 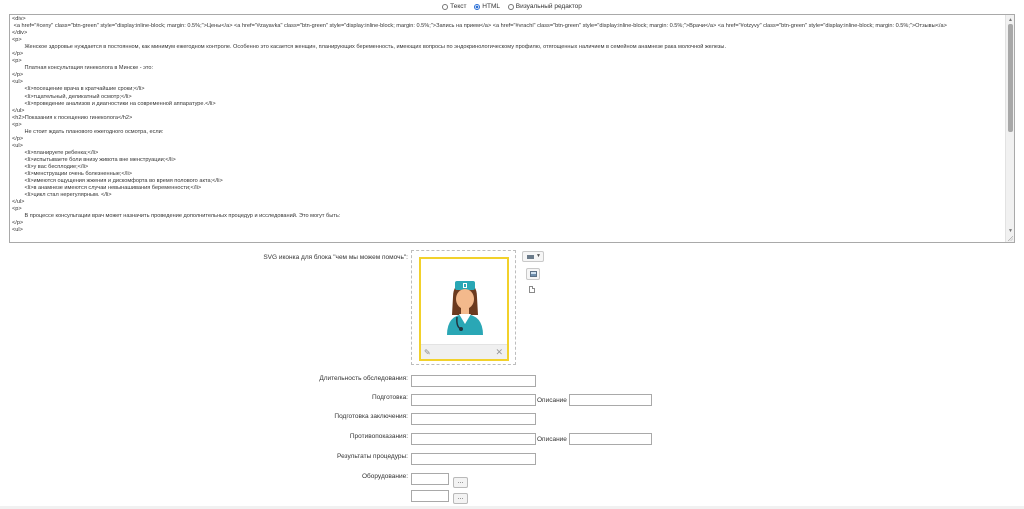 What do you see at coordinates (1010, 231) in the screenshot?
I see `scroll-down-arrow-icon: ▼` at bounding box center [1010, 231].